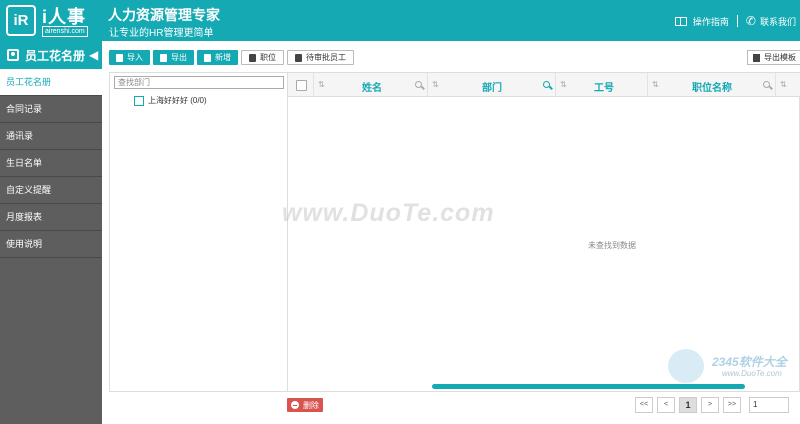 The width and height of the screenshot is (800, 424). Describe the element at coordinates (769, 405) in the screenshot. I see `page-number-input: 1` at that location.